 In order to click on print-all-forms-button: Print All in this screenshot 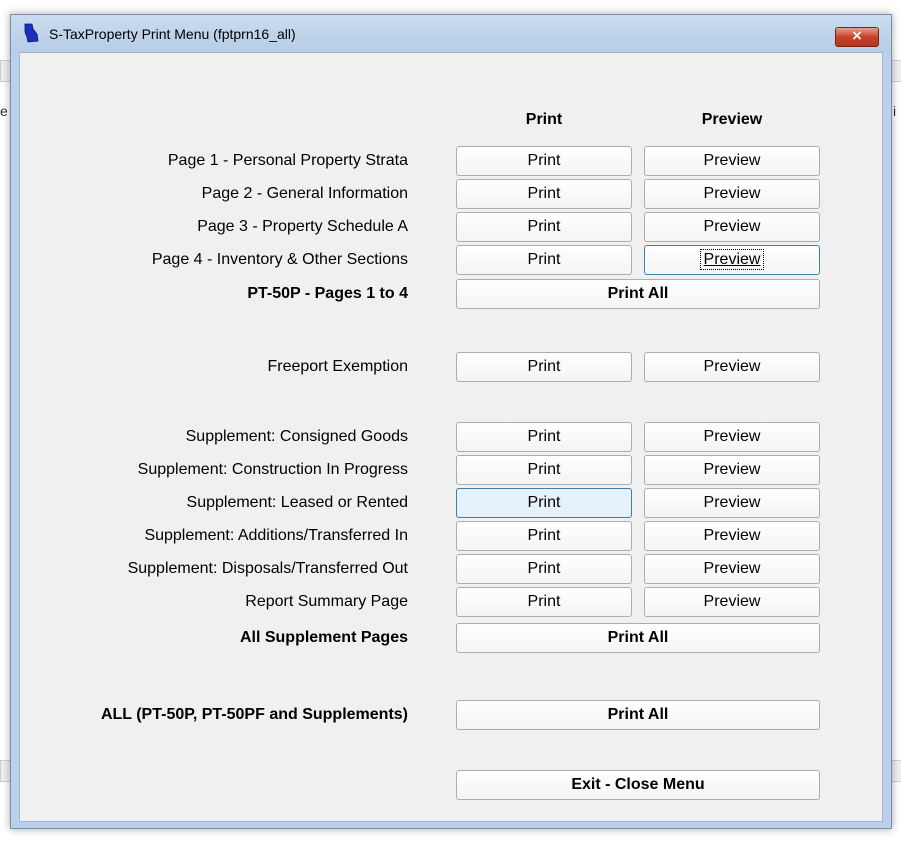, I will do `click(638, 715)`.